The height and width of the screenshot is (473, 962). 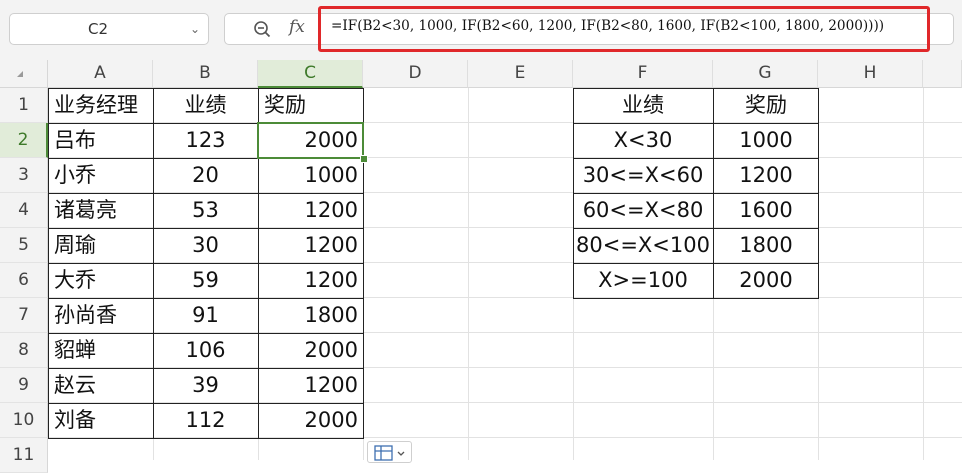 I want to click on cell-b3: 20, so click(x=205, y=175).